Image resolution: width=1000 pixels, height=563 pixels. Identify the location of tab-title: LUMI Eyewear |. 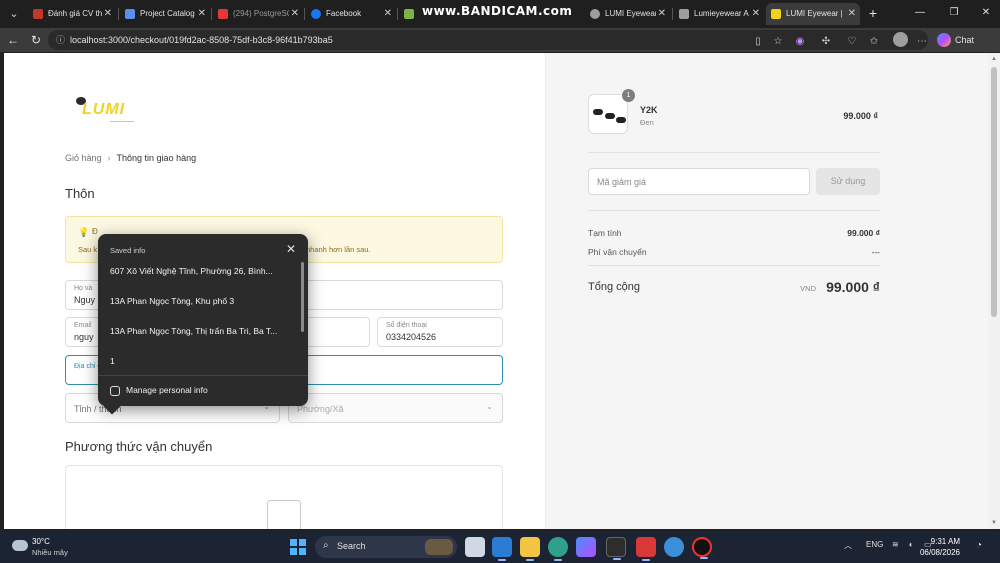
(814, 13).